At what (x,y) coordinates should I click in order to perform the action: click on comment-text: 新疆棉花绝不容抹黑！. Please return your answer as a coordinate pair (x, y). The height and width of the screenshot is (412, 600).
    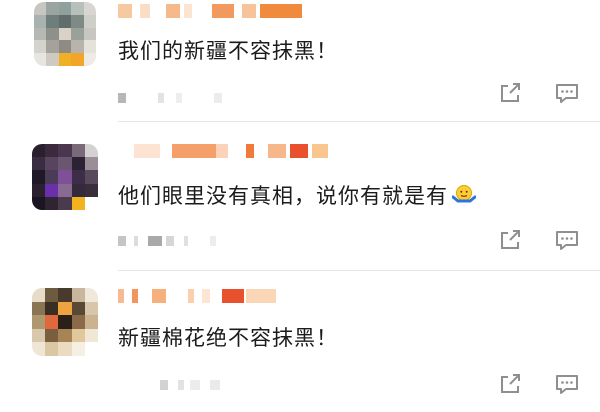
    Looking at the image, I should click on (228, 338).